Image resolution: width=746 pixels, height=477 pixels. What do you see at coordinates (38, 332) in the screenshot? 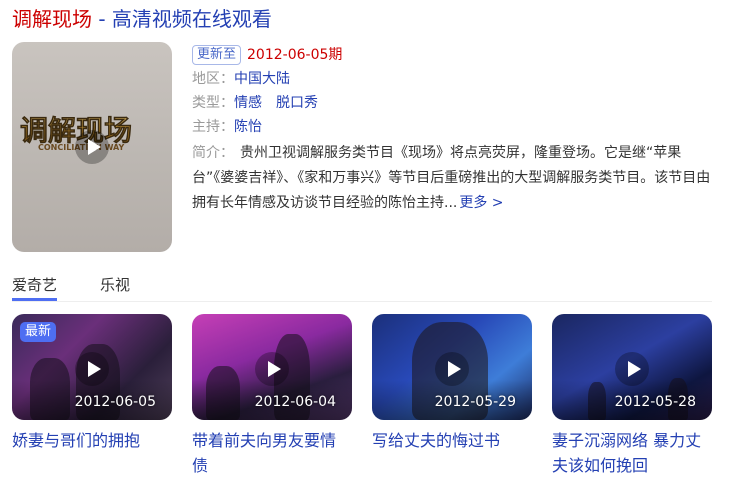
I see `latest-badge: 最新` at bounding box center [38, 332].